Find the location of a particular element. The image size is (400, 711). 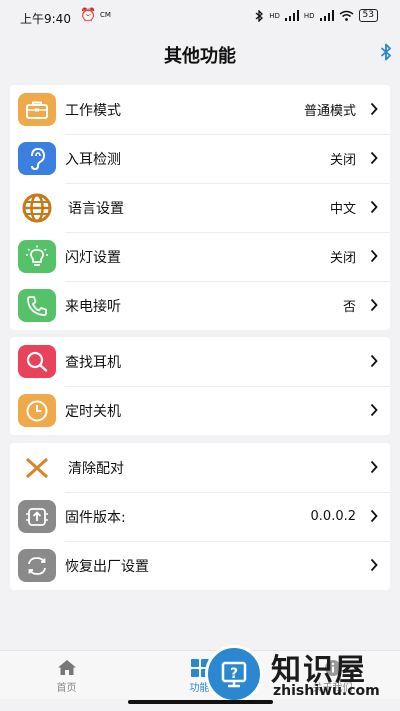

watermark-badge: ? is located at coordinates (234, 674).